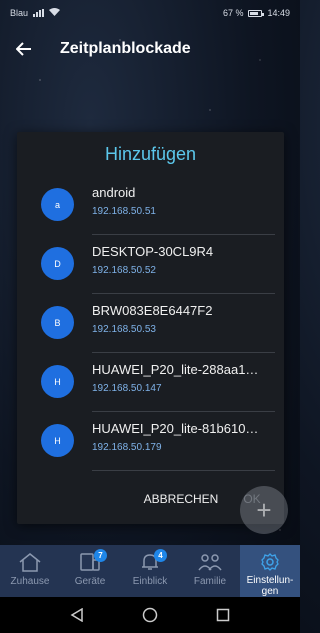 The height and width of the screenshot is (633, 320). What do you see at coordinates (30, 562) in the screenshot?
I see `house-icon` at bounding box center [30, 562].